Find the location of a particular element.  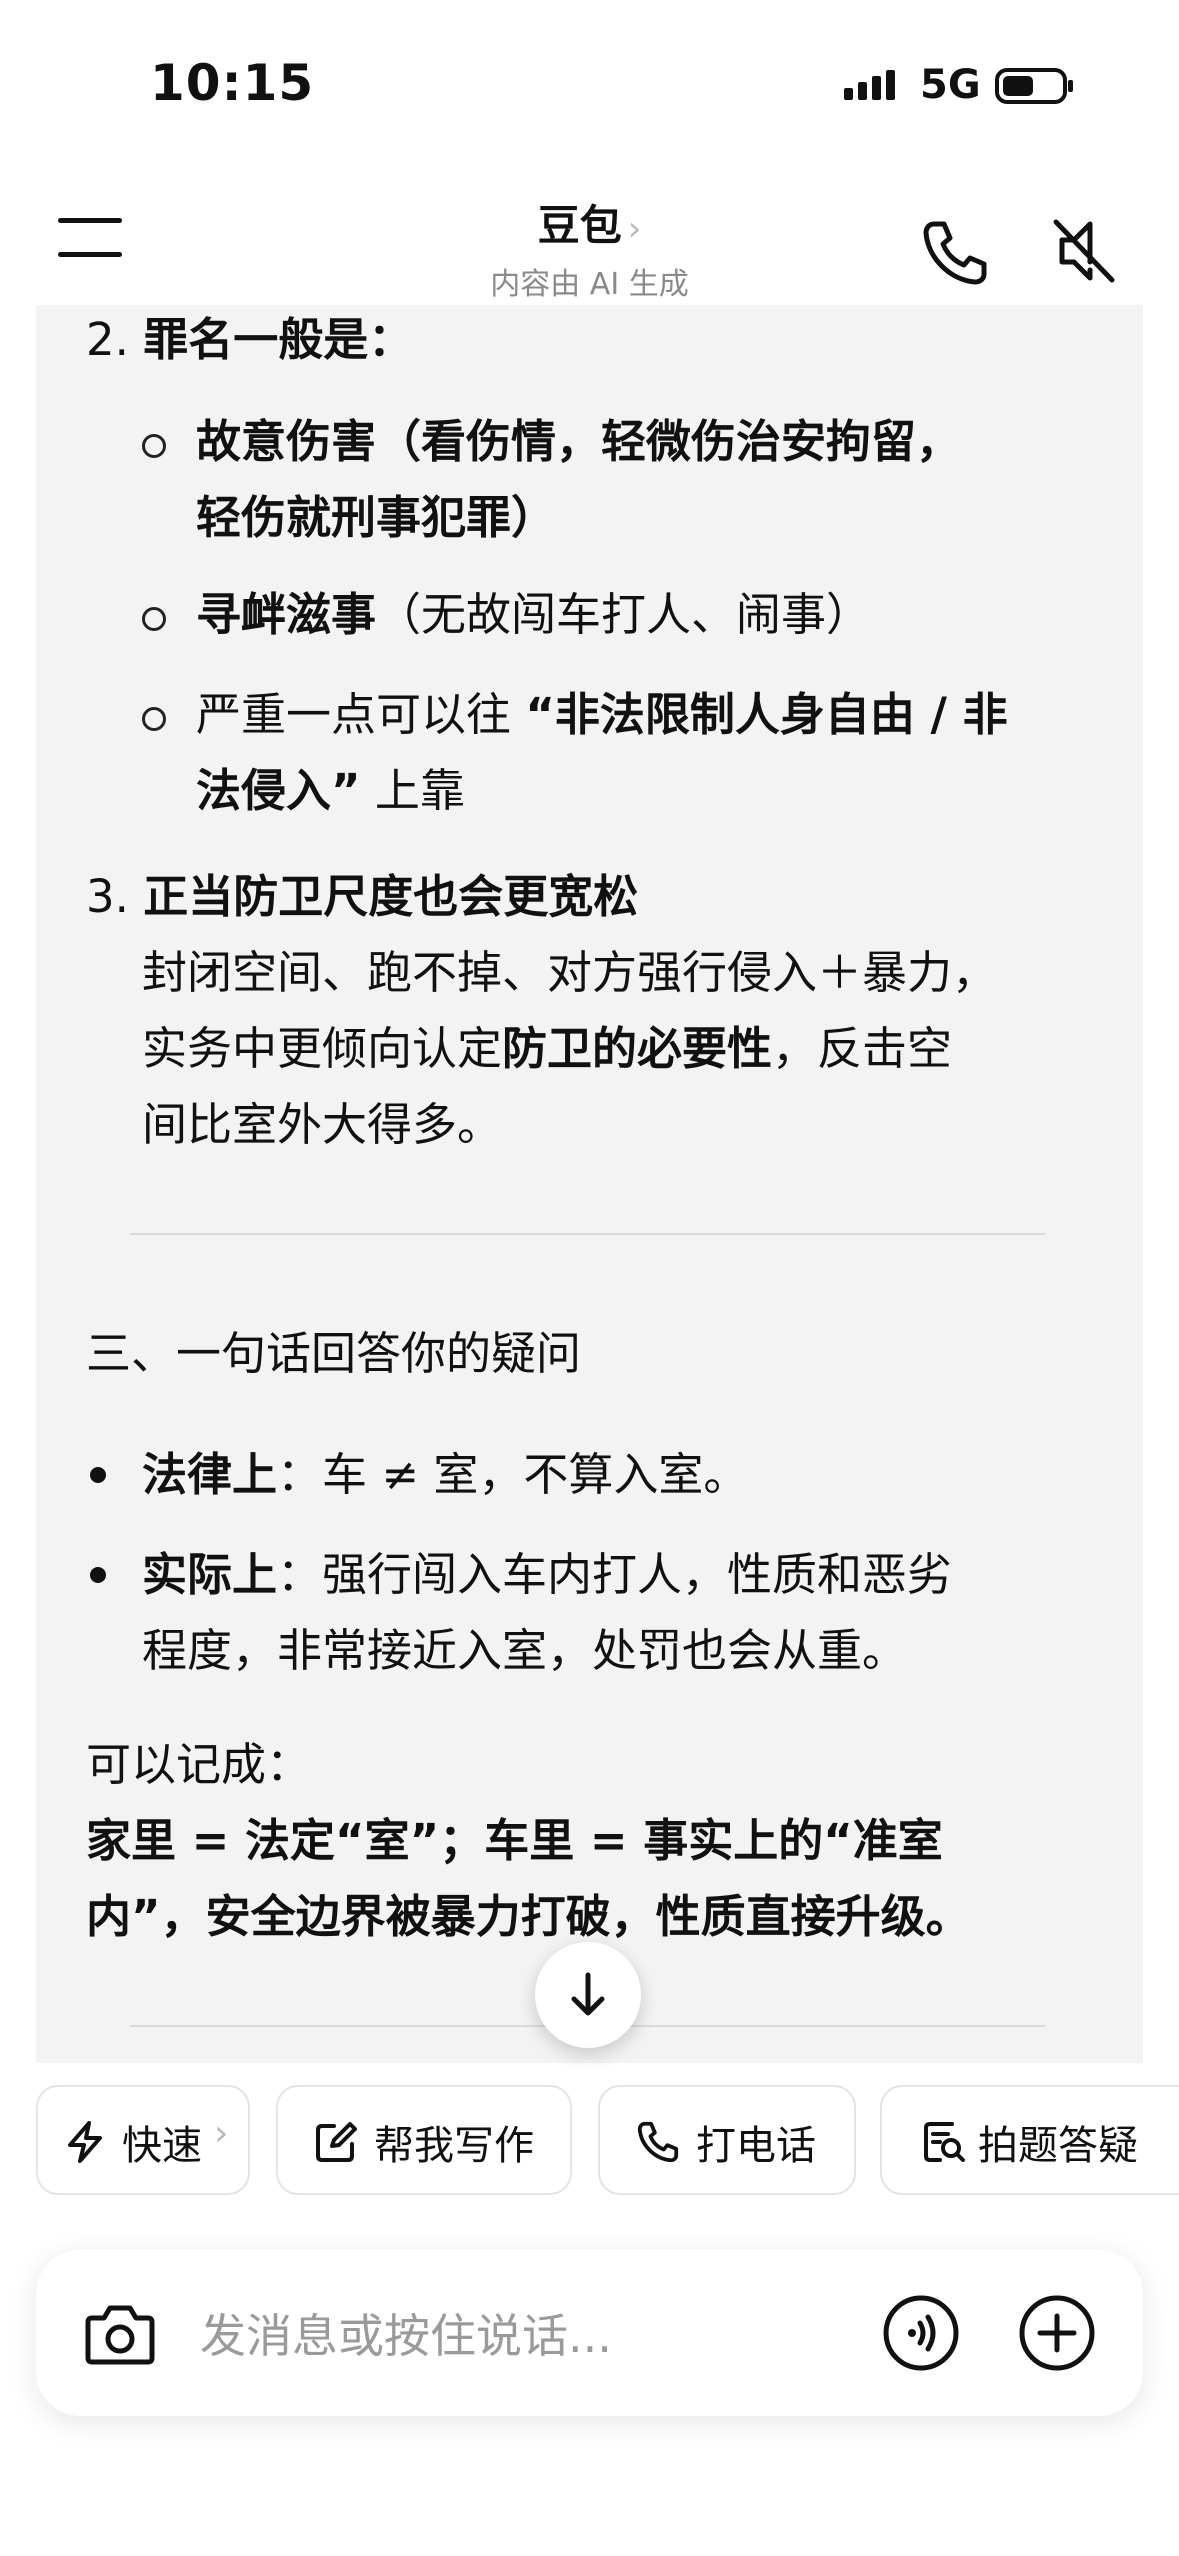

text-span: ，反击空 is located at coordinates (862, 1048).